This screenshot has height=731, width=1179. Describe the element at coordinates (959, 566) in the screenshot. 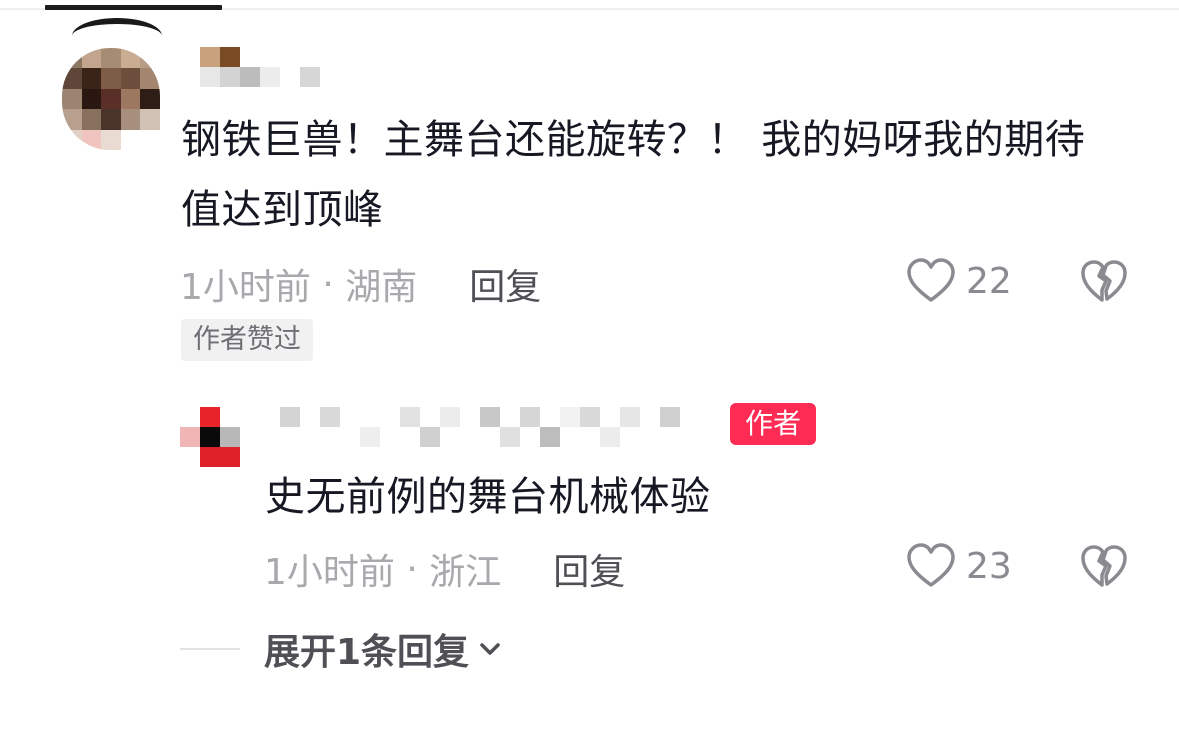

I see `like-button: 23` at that location.